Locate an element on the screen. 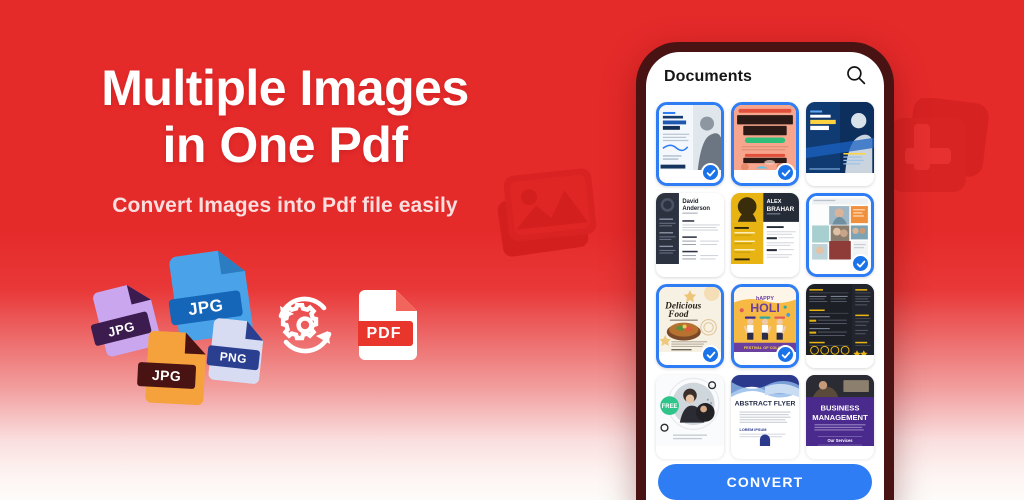 Image resolution: width=1024 pixels, height=500 pixels. document-thumbnail-fitness: FREE is located at coordinates (690, 417).